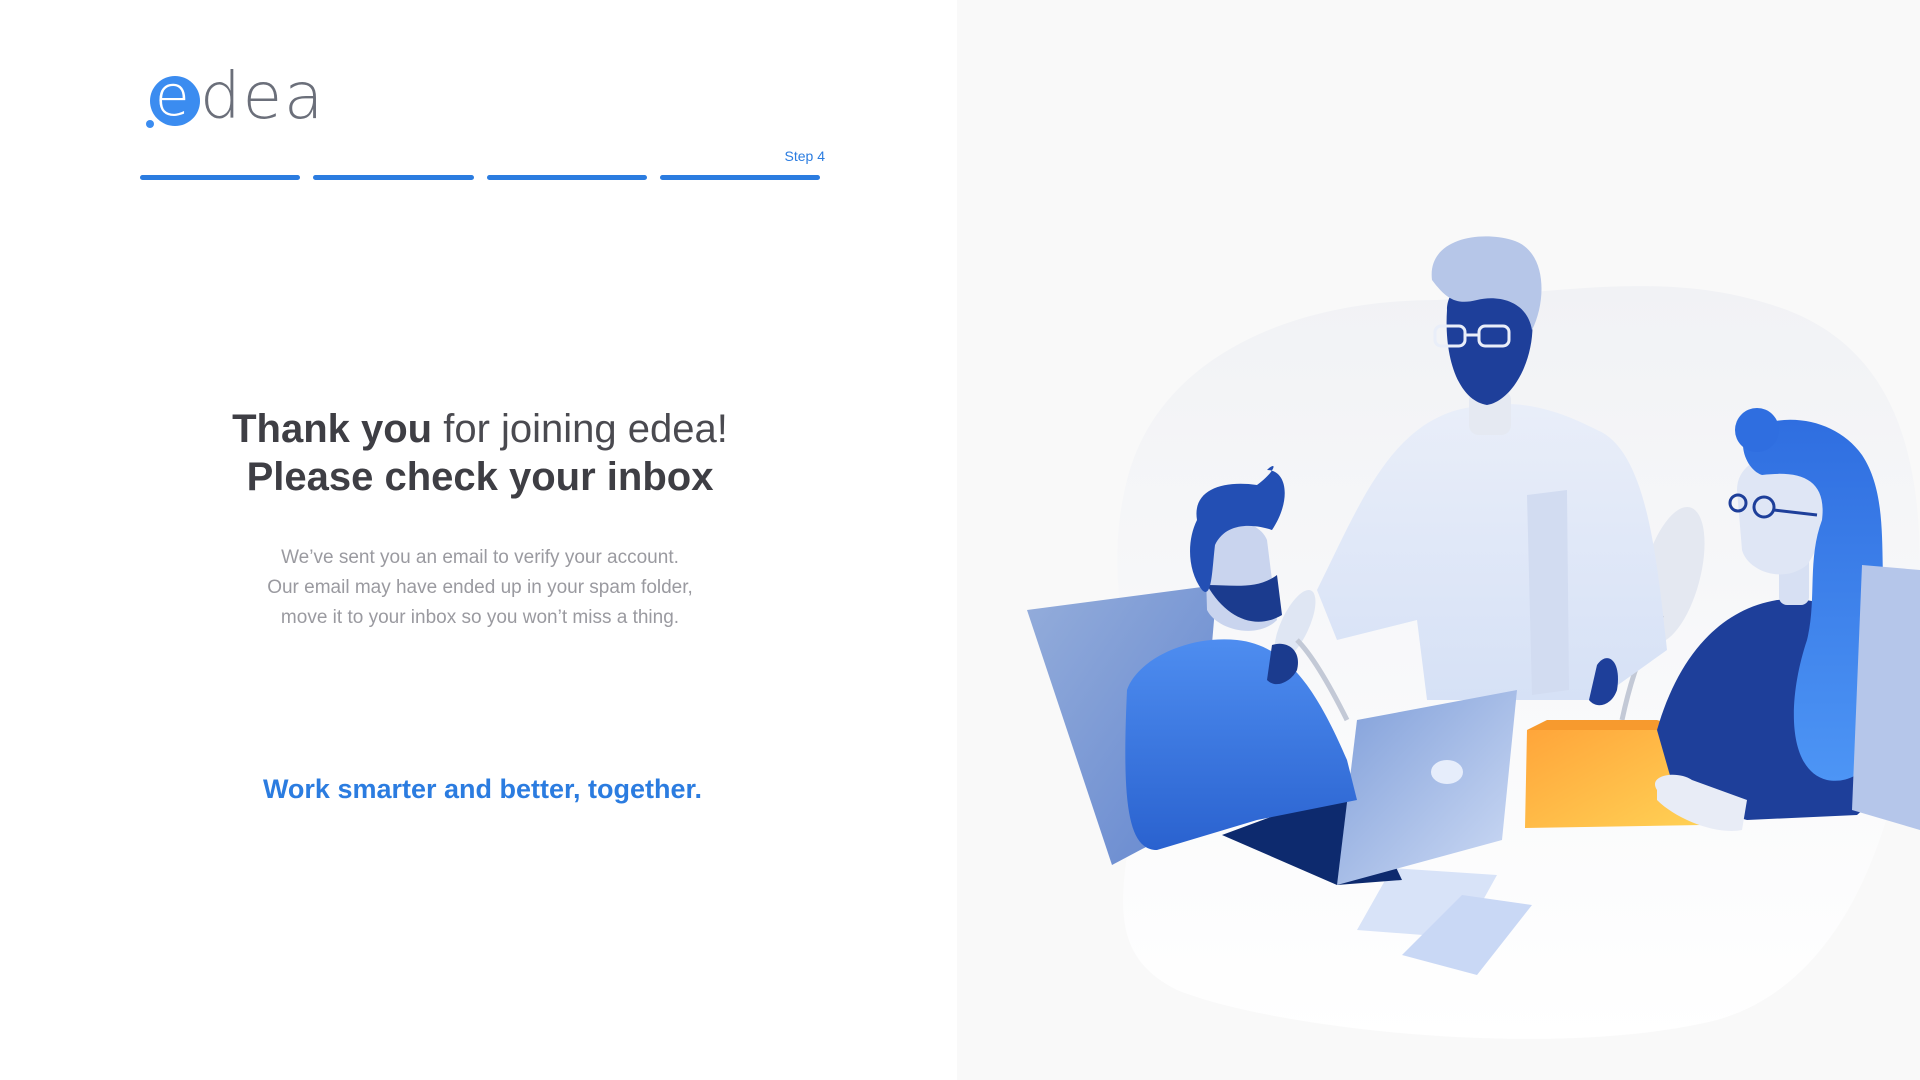 Image resolution: width=1920 pixels, height=1080 pixels. What do you see at coordinates (580, 429) in the screenshot?
I see `title-rest: for joining edea!` at bounding box center [580, 429].